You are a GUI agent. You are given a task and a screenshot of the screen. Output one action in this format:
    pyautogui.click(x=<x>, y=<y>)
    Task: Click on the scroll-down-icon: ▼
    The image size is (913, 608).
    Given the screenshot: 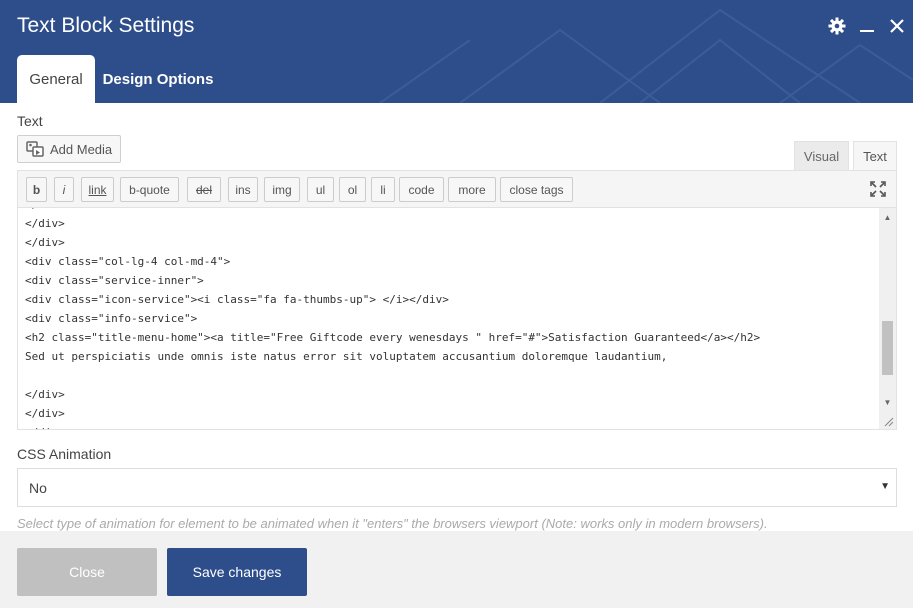 What is the action you would take?
    pyautogui.click(x=887, y=402)
    